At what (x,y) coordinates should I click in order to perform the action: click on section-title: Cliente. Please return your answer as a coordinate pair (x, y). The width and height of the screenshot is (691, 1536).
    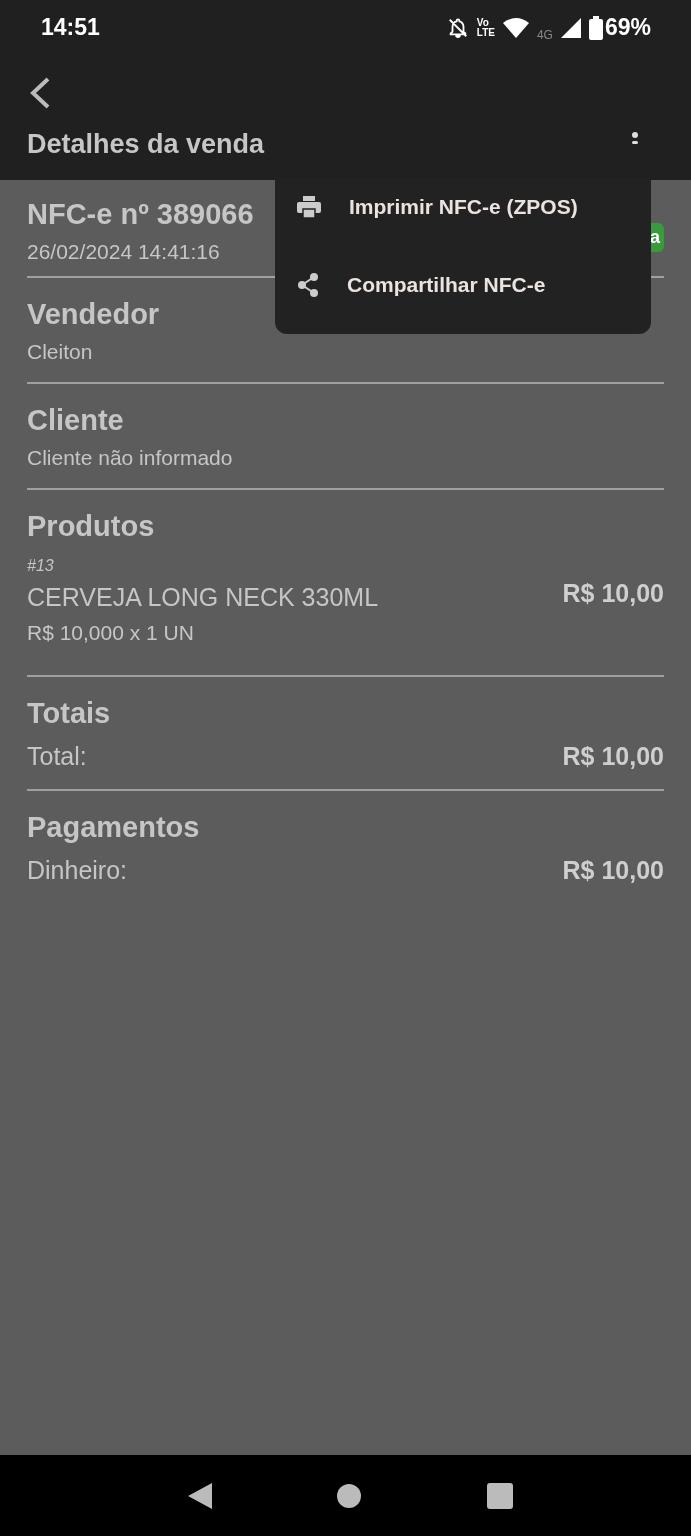
    Looking at the image, I should click on (76, 420).